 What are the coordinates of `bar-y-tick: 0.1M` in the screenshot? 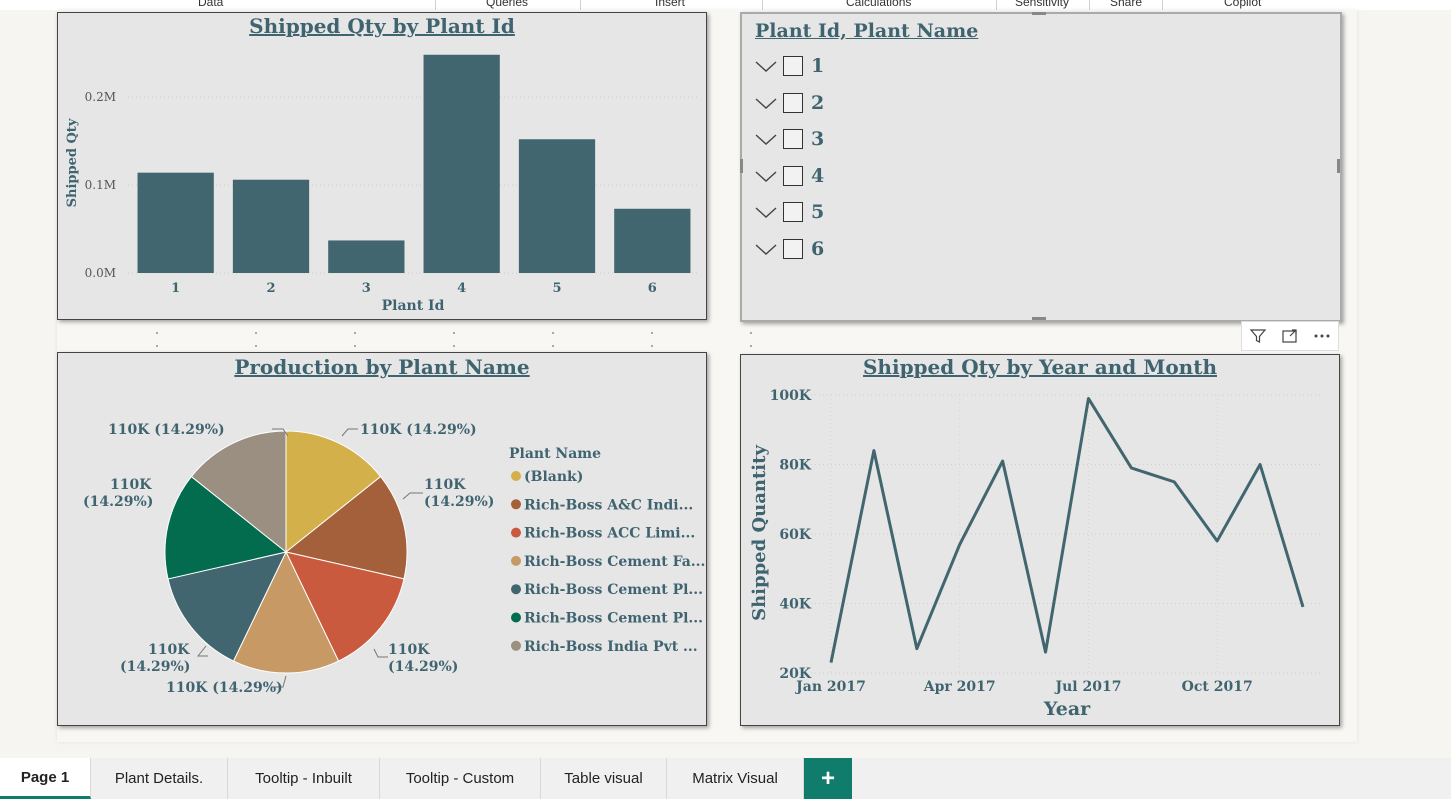 It's located at (100, 185).